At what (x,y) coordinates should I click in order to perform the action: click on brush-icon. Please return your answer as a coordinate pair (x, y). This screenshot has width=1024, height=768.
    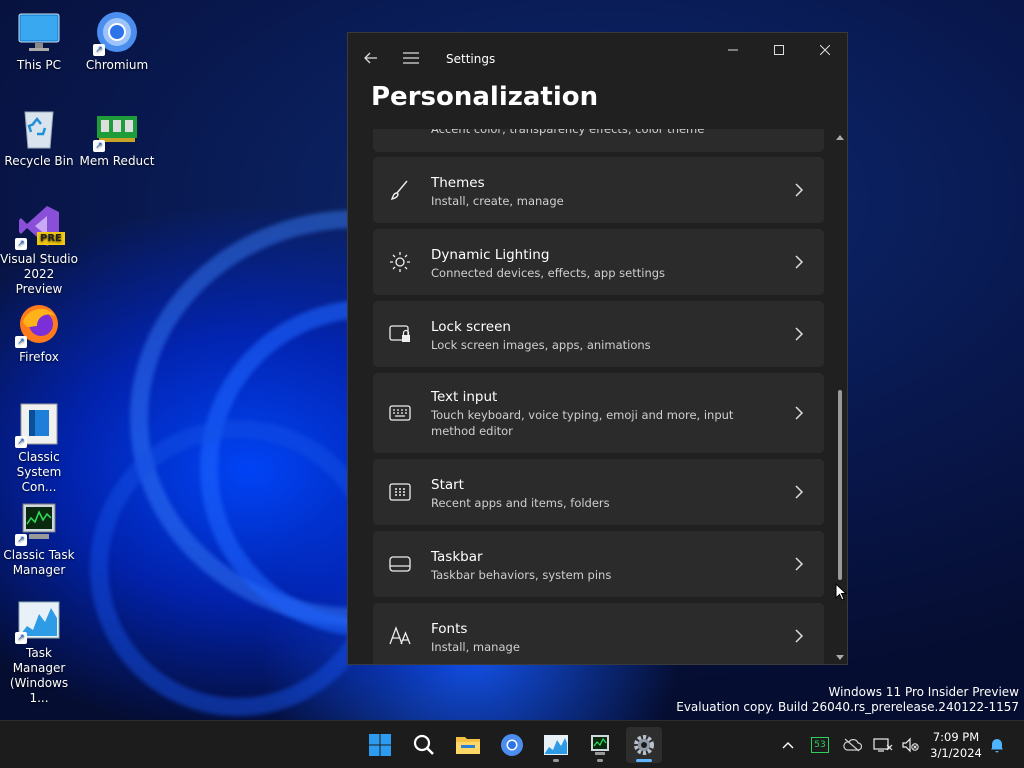
    Looking at the image, I should click on (399, 190).